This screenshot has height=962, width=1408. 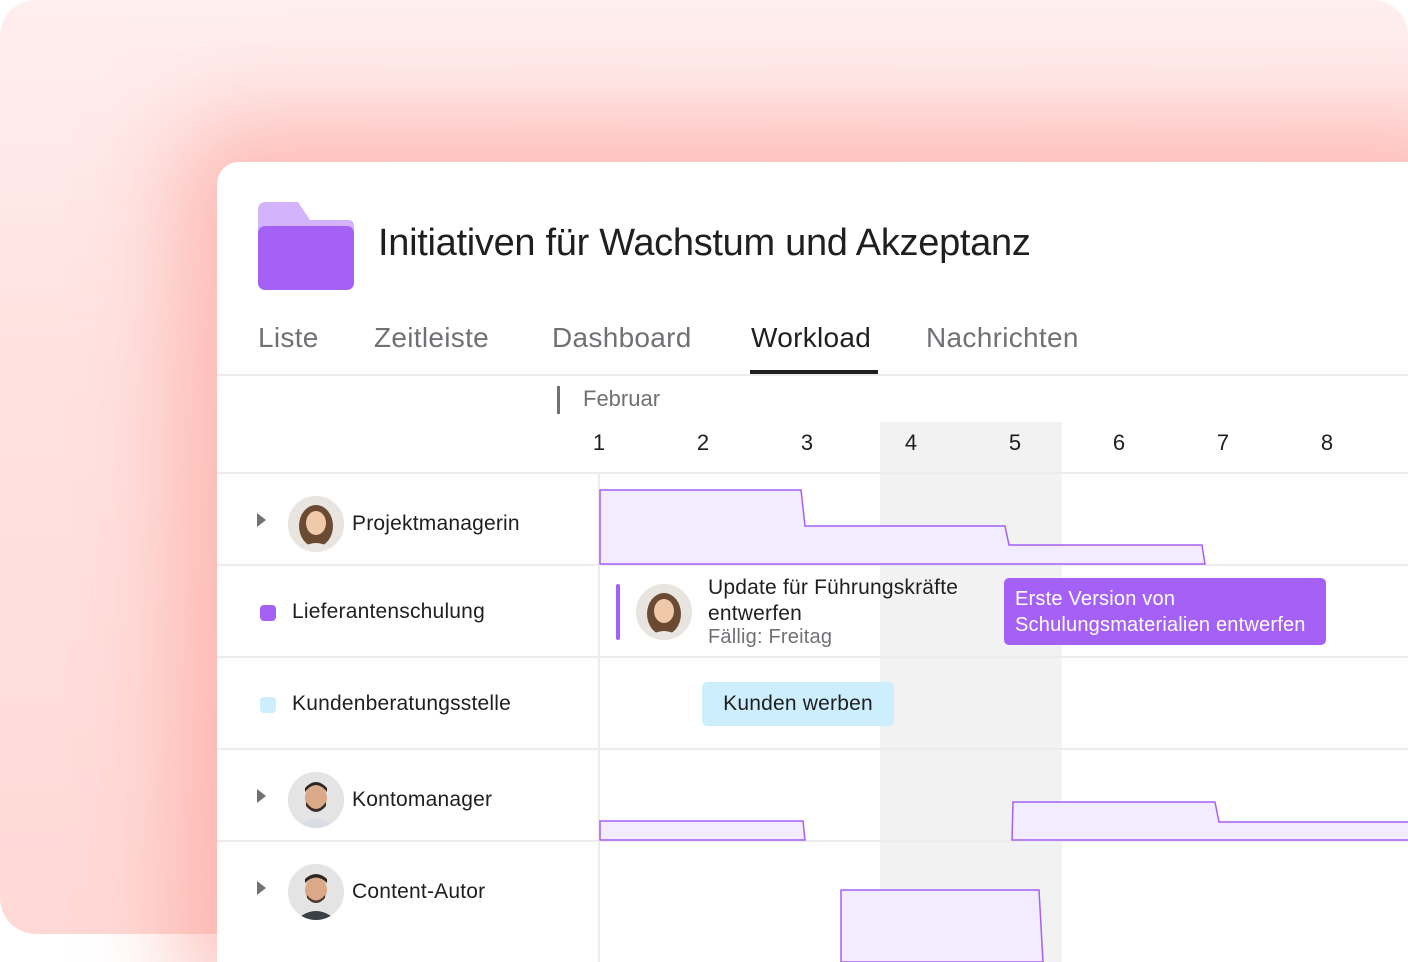 I want to click on day-label: 6, so click(x=1119, y=442).